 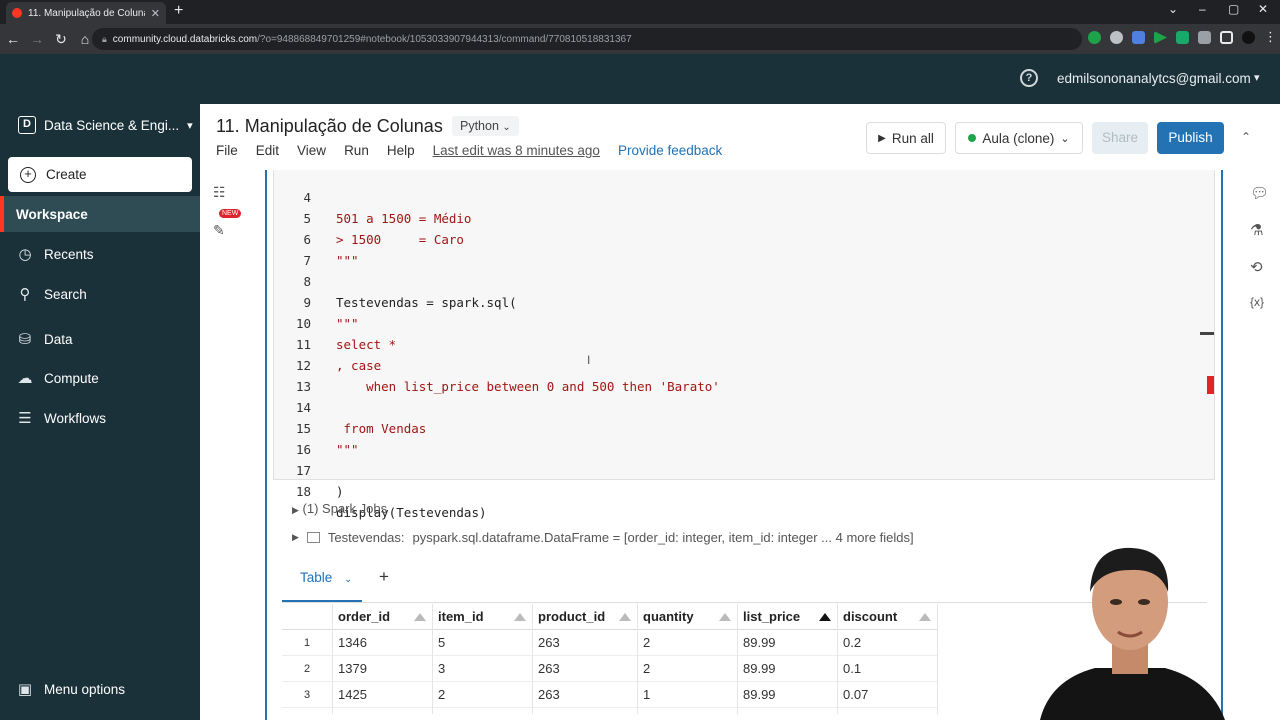 I want to click on table-cell: 5, so click(x=482, y=643).